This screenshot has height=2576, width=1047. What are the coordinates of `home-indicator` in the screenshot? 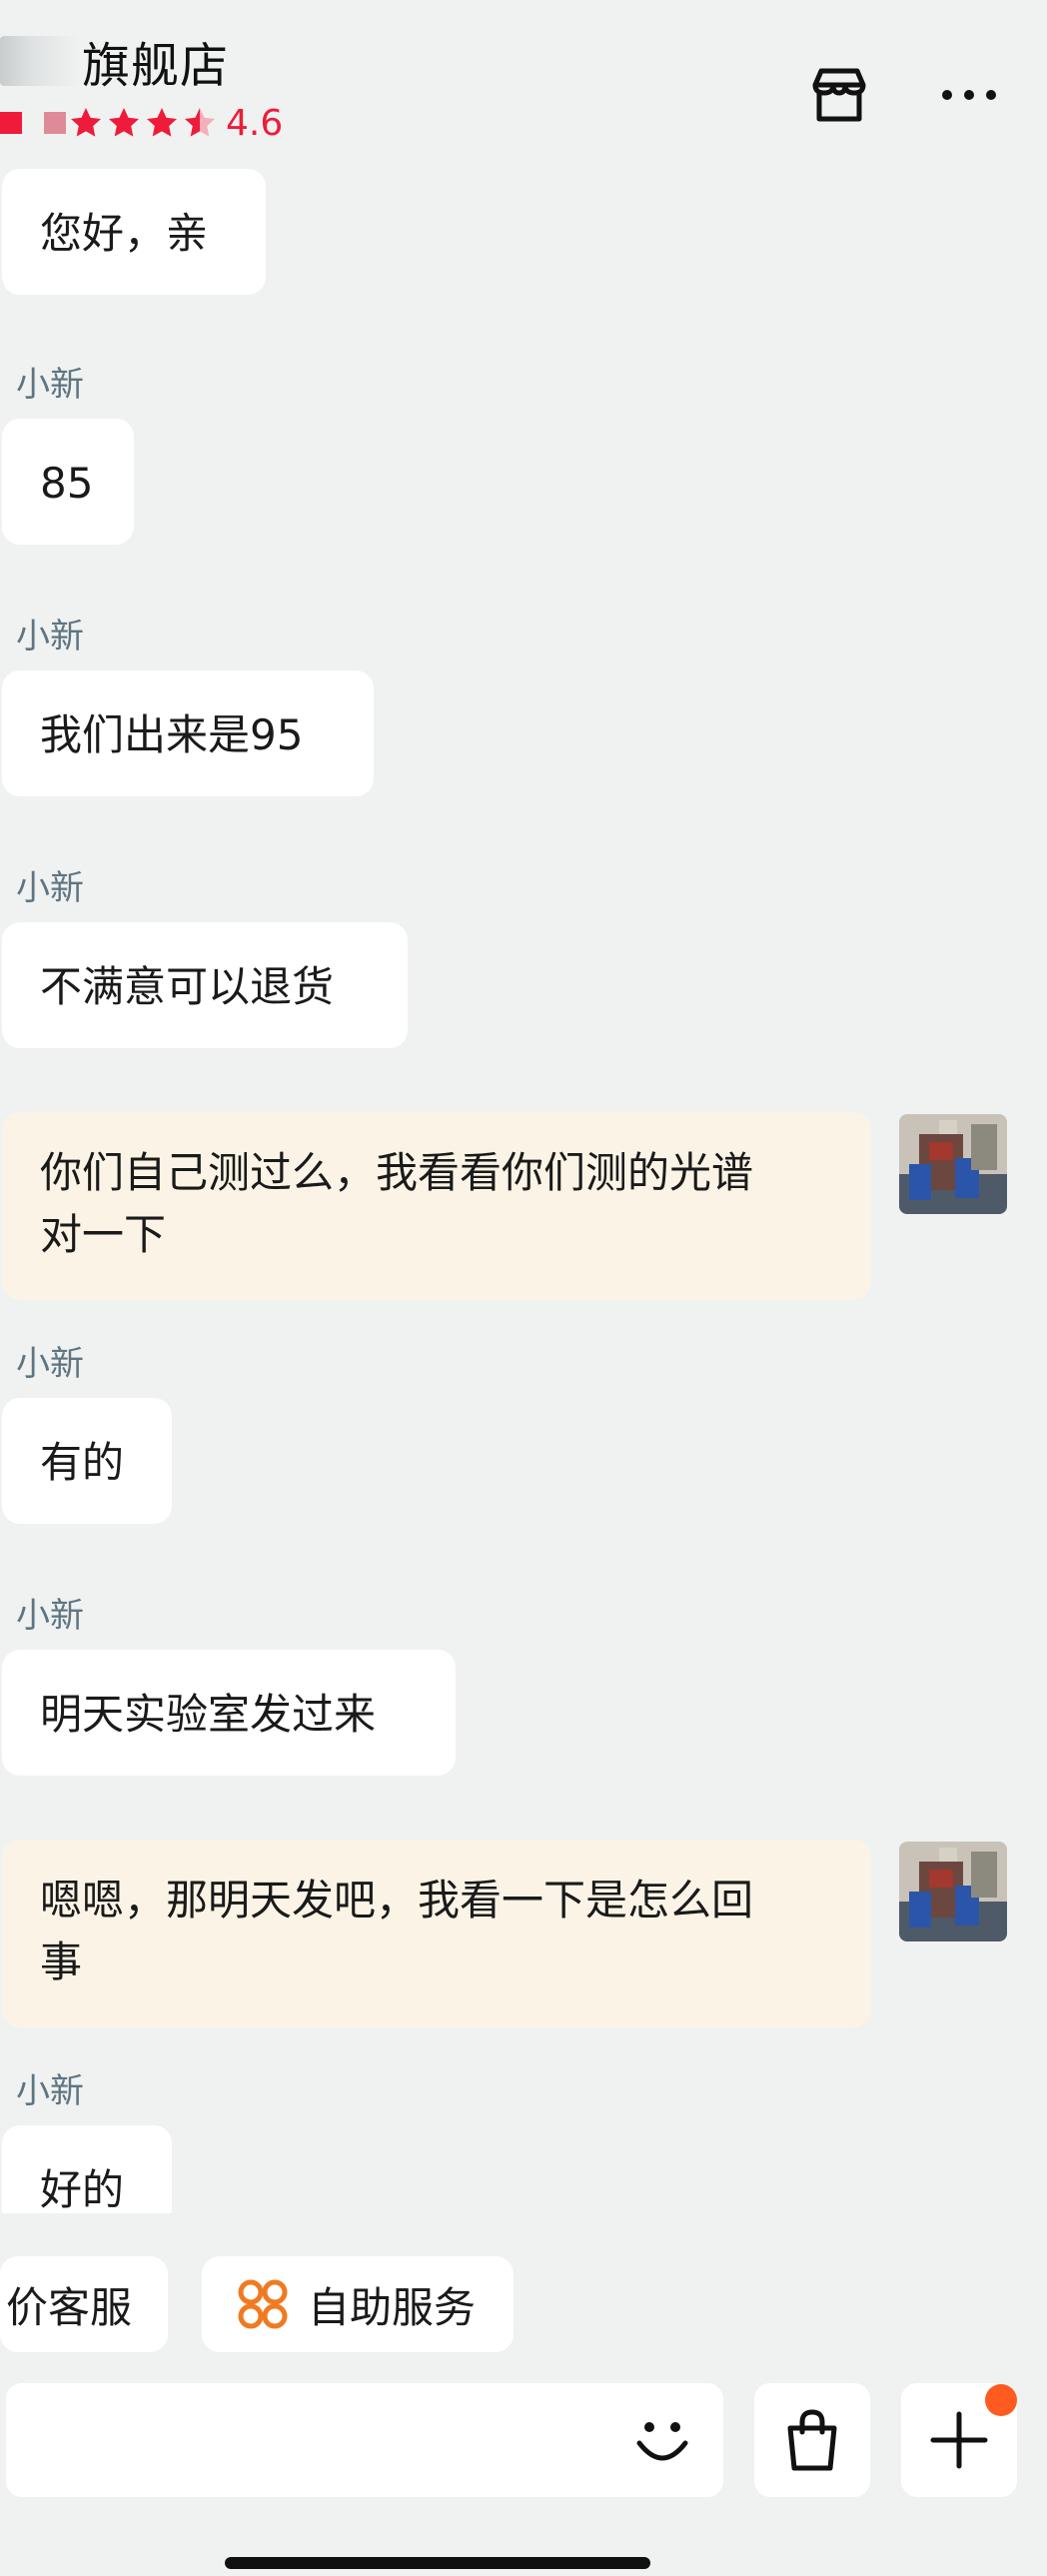 It's located at (437, 2563).